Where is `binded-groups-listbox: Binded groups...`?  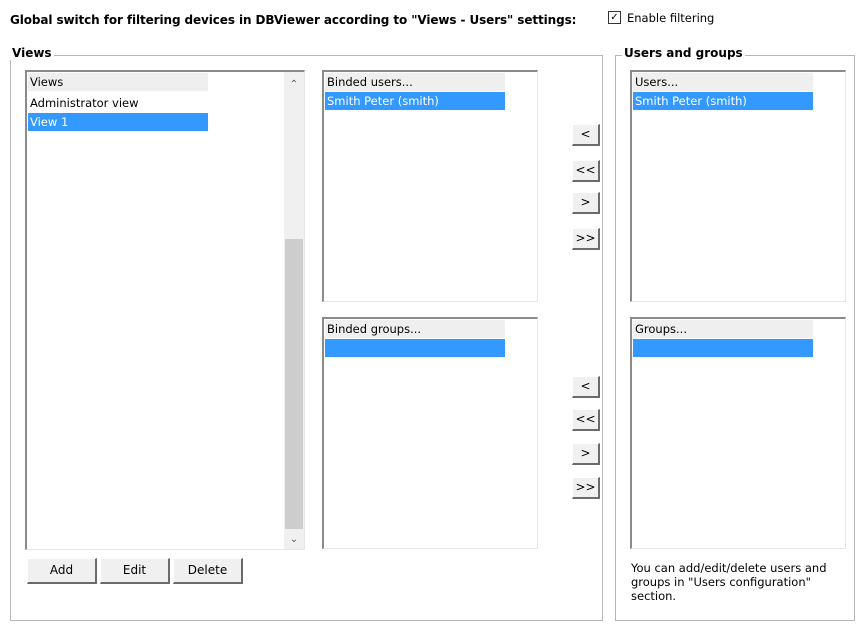 binded-groups-listbox: Binded groups... is located at coordinates (430, 433).